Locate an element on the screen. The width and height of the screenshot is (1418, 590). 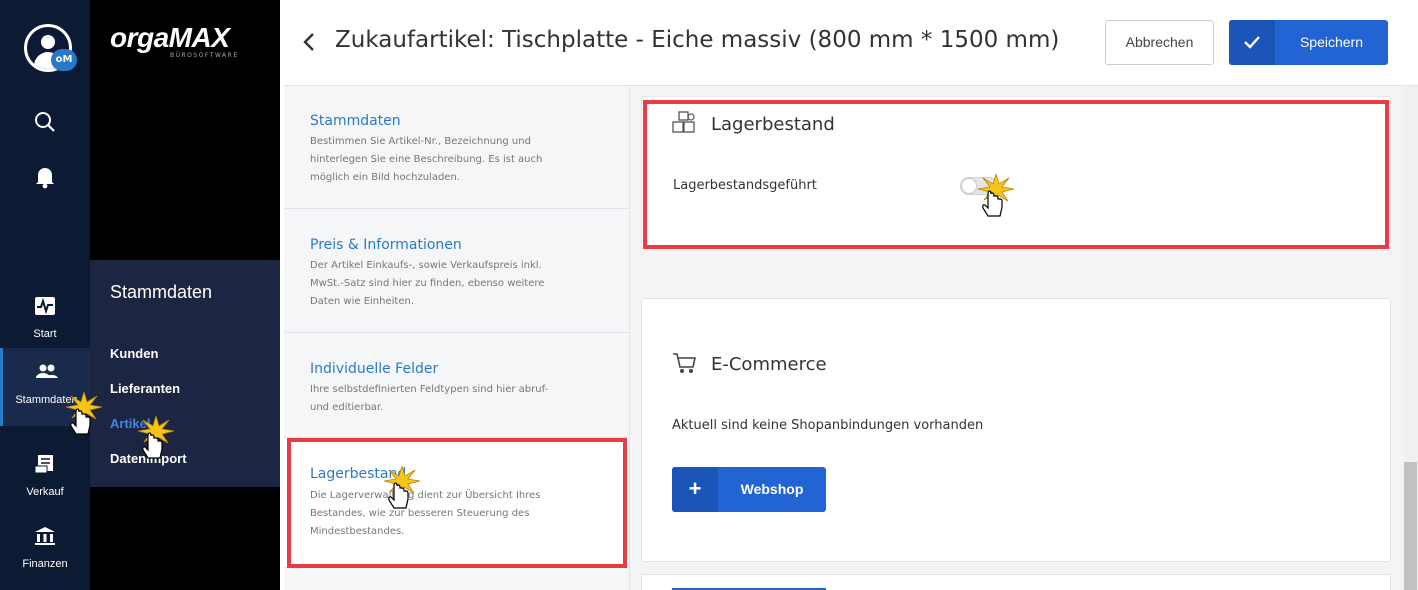
save-button: Speichern is located at coordinates (1308, 42).